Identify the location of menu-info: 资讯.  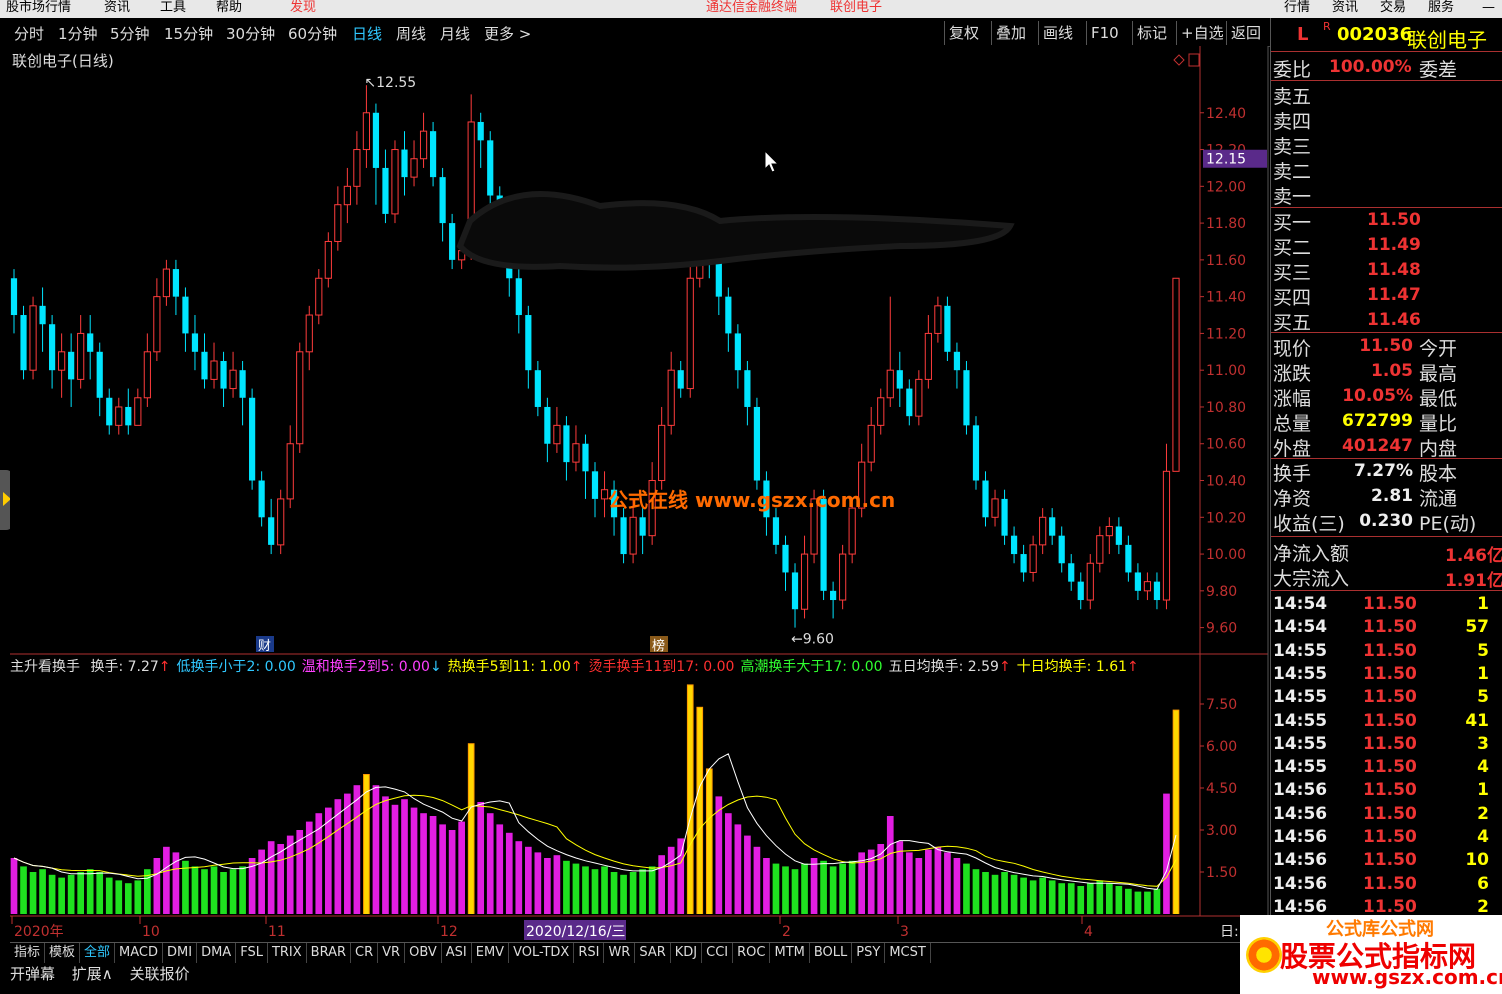
(1345, 8).